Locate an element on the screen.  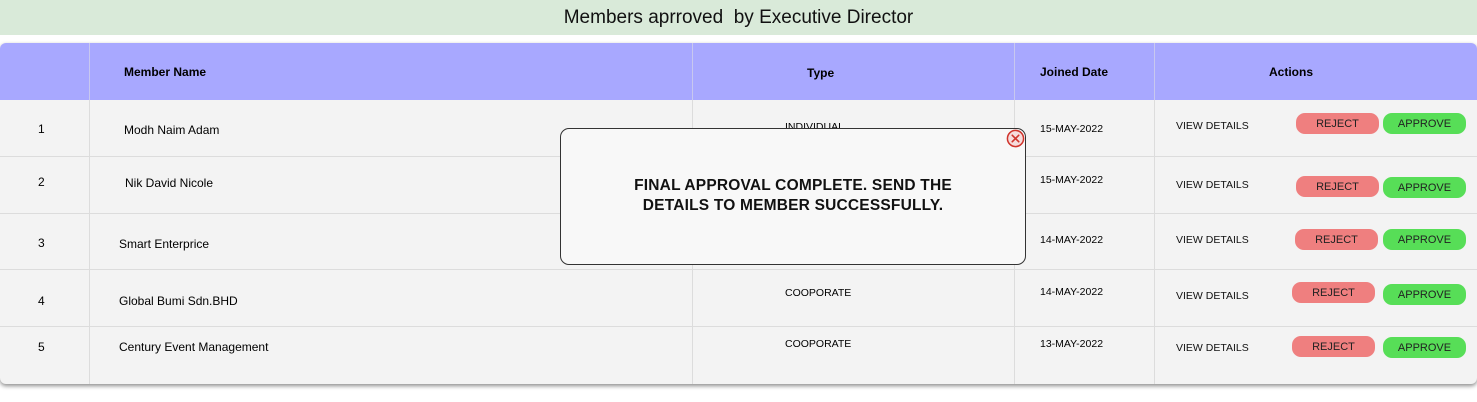
row-index: 4 is located at coordinates (41, 301).